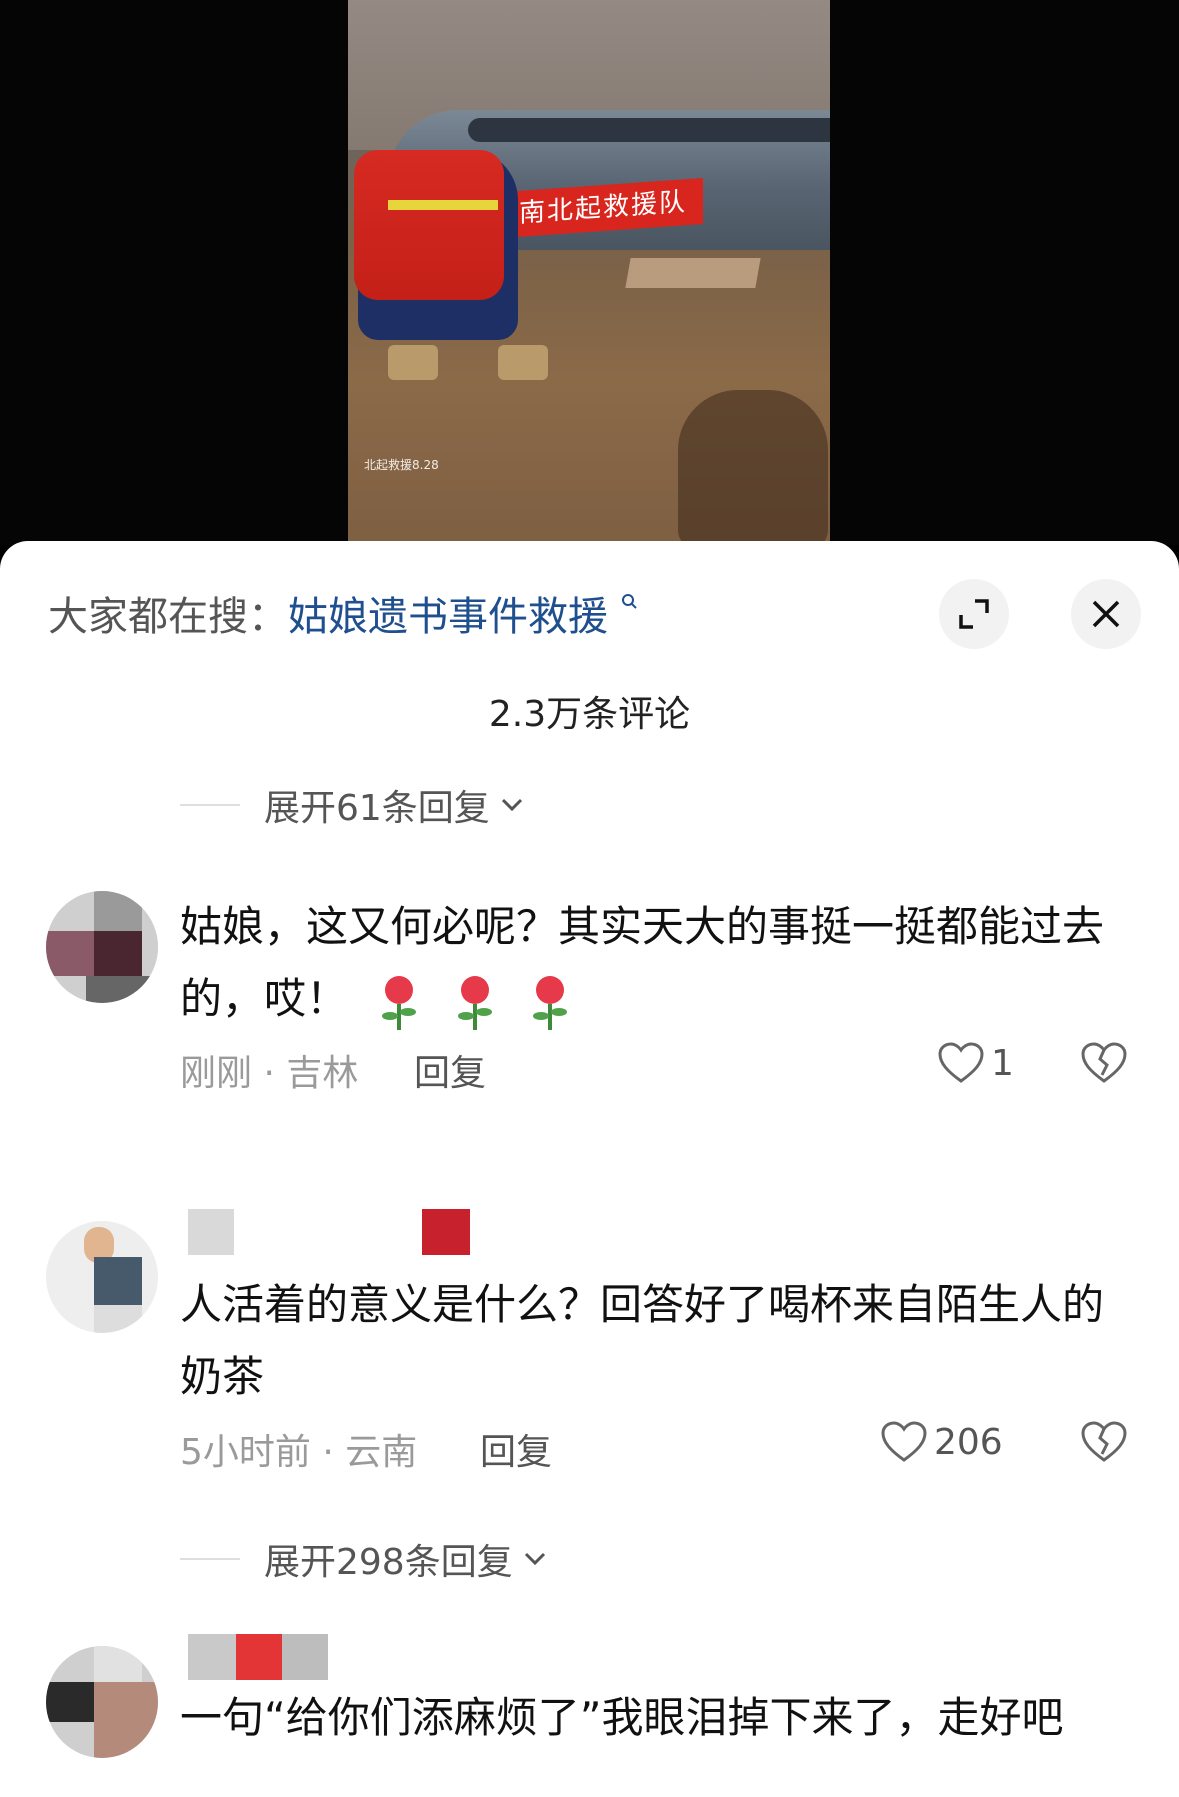 The height and width of the screenshot is (1797, 1179). I want to click on boat-tube, so click(649, 130).